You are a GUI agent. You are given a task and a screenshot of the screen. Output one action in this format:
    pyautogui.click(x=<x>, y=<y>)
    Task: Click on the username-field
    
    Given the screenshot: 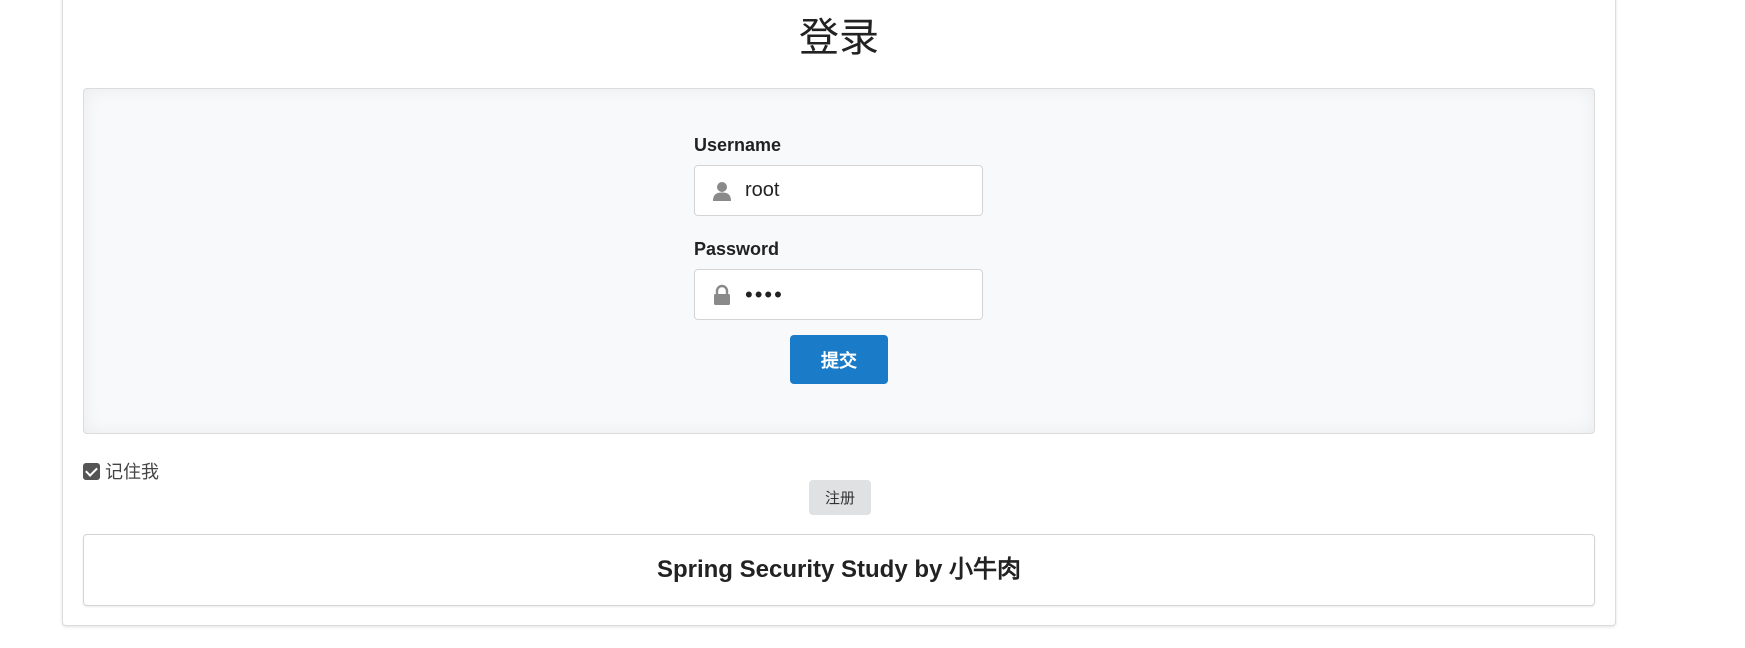 What is the action you would take?
    pyautogui.click(x=838, y=190)
    